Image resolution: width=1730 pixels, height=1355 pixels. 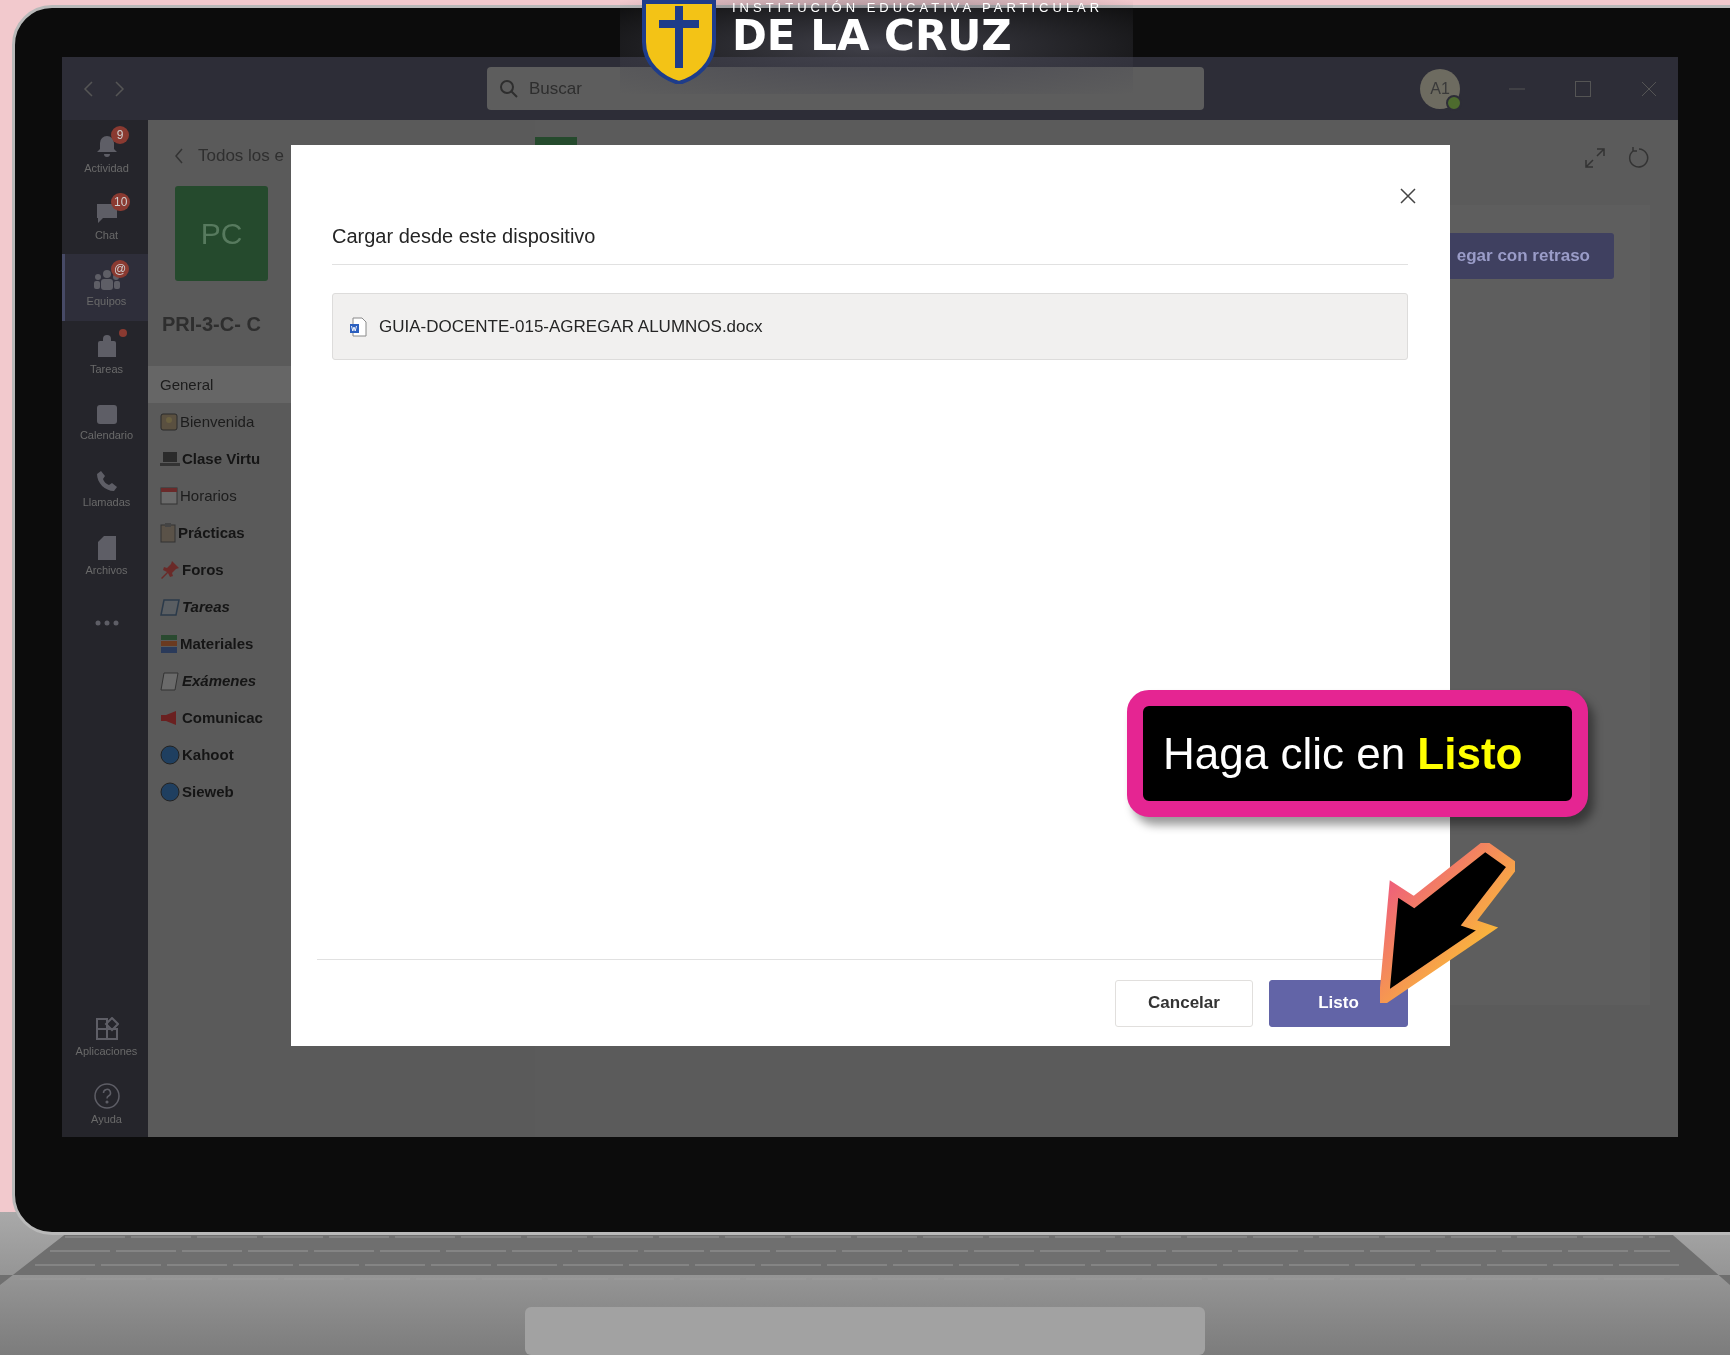 I want to click on maximize-icon, so click(x=1583, y=88).